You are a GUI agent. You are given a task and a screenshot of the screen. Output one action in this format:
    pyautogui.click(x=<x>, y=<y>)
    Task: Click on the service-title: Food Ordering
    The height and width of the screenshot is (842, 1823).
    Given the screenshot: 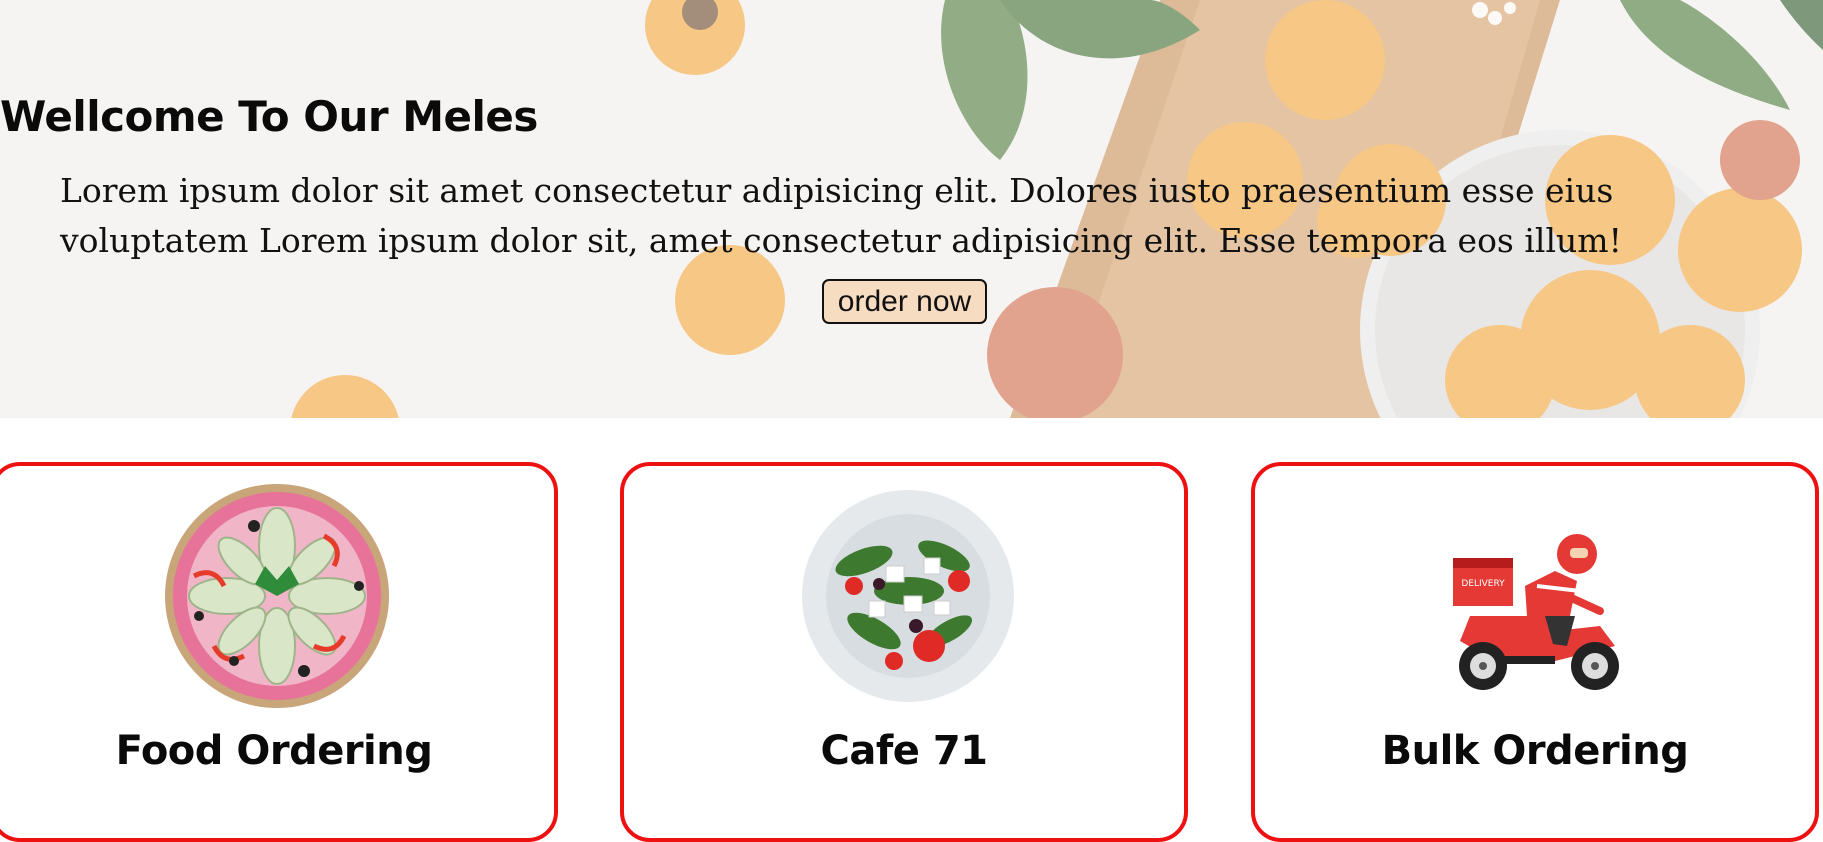 What is the action you would take?
    pyautogui.click(x=274, y=751)
    